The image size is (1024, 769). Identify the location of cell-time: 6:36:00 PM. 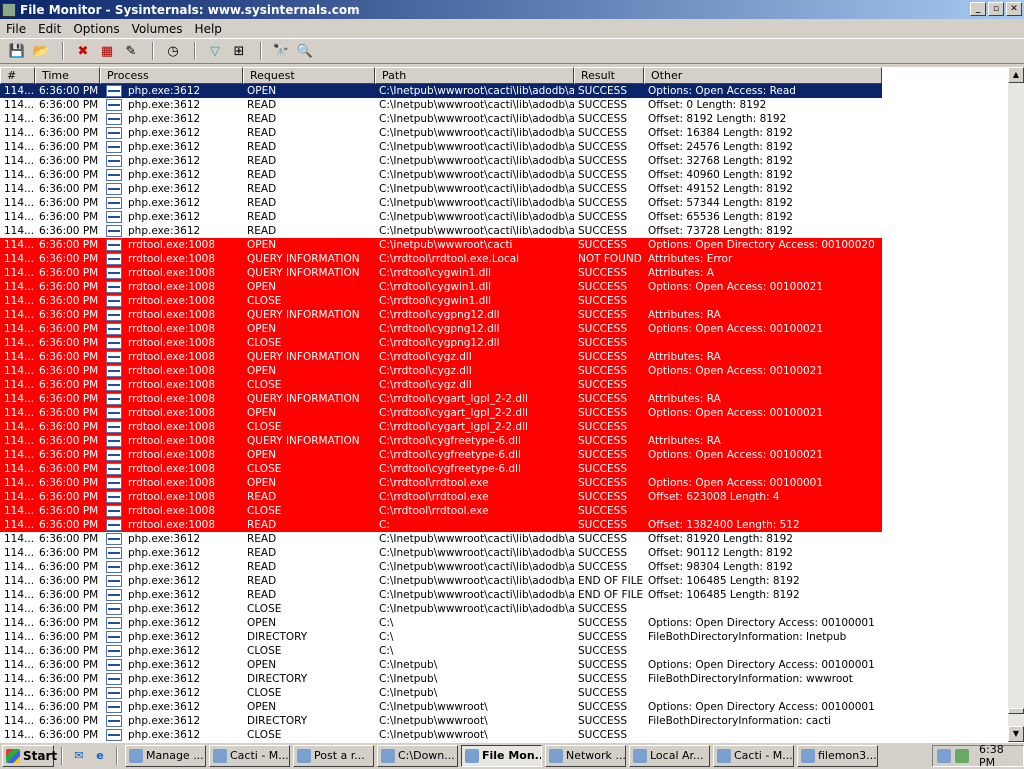
(67, 259).